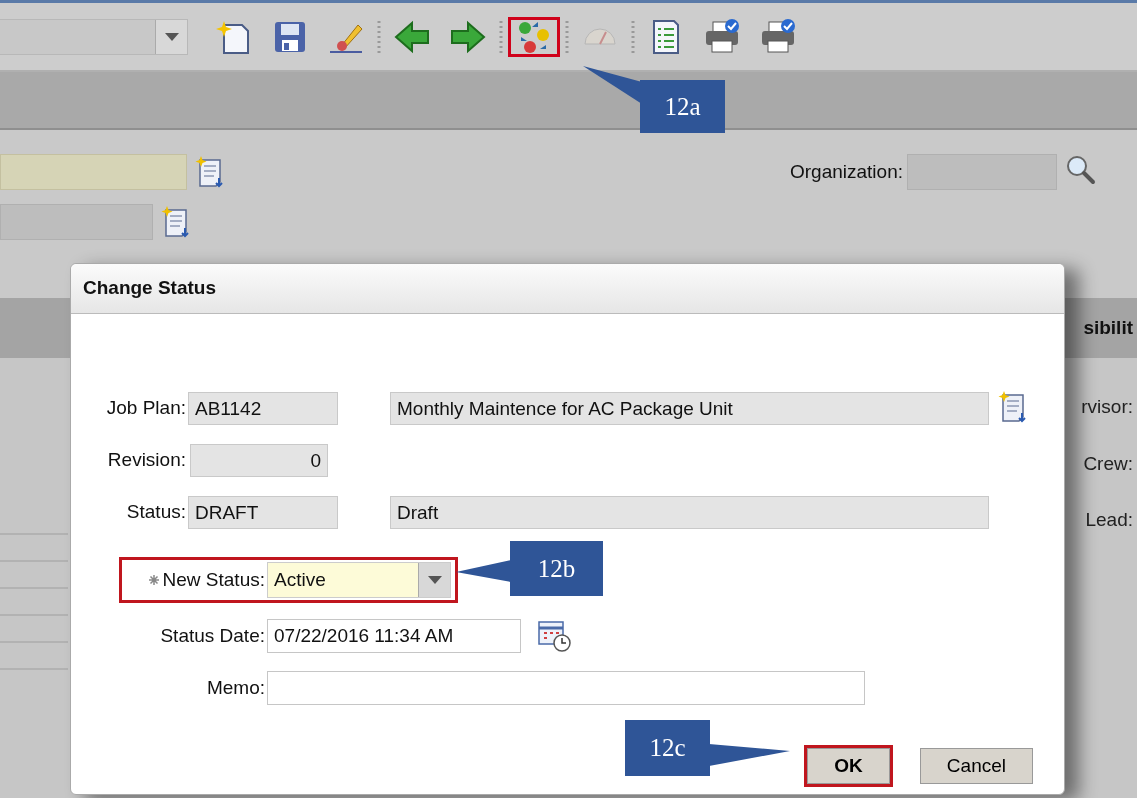 Image resolution: width=1137 pixels, height=798 pixels. What do you see at coordinates (263, 408) in the screenshot?
I see `input-field: AB1142` at bounding box center [263, 408].